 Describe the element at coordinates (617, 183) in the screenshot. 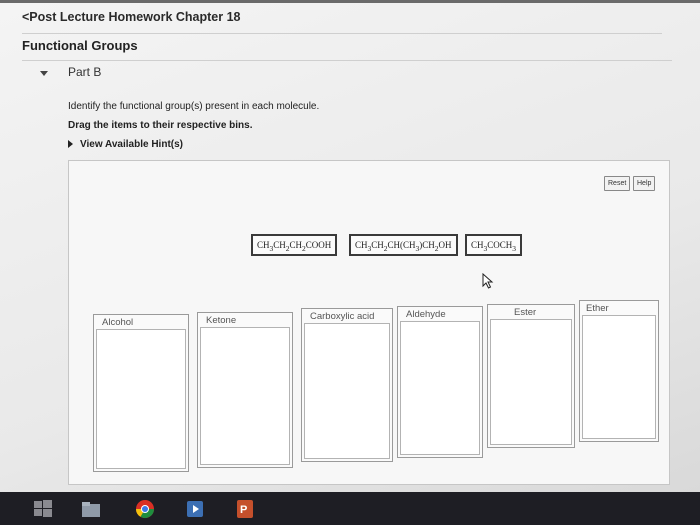

I see `reset-button: Reset` at that location.